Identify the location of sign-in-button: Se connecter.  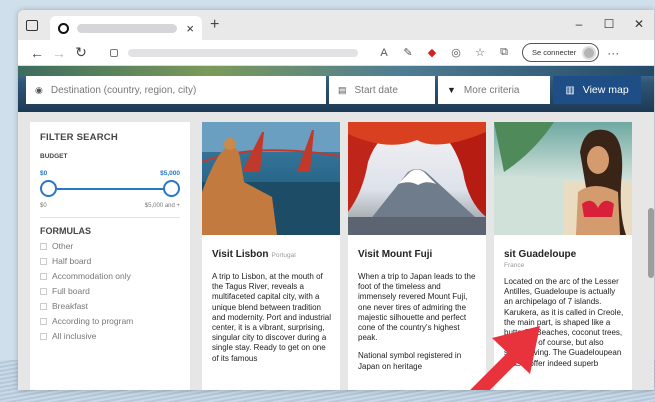
(561, 52).